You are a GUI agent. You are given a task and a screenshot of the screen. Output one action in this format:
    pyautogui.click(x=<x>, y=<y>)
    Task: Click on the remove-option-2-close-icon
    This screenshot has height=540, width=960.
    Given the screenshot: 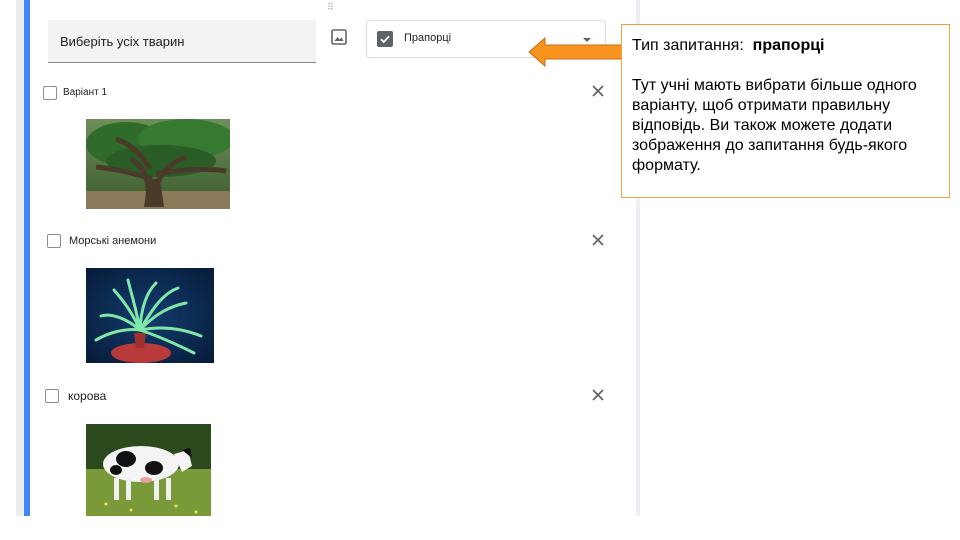 What is the action you would take?
    pyautogui.click(x=598, y=240)
    